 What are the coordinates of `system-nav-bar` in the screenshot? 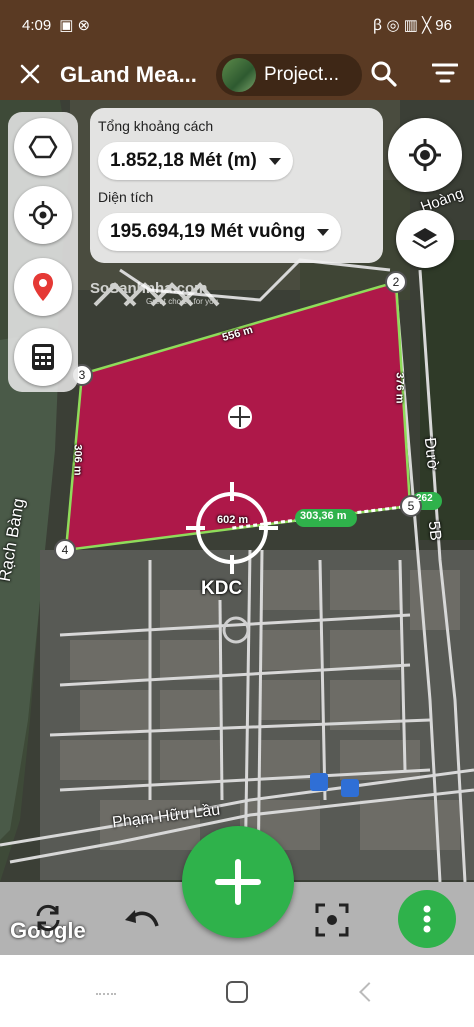 It's located at (237, 991).